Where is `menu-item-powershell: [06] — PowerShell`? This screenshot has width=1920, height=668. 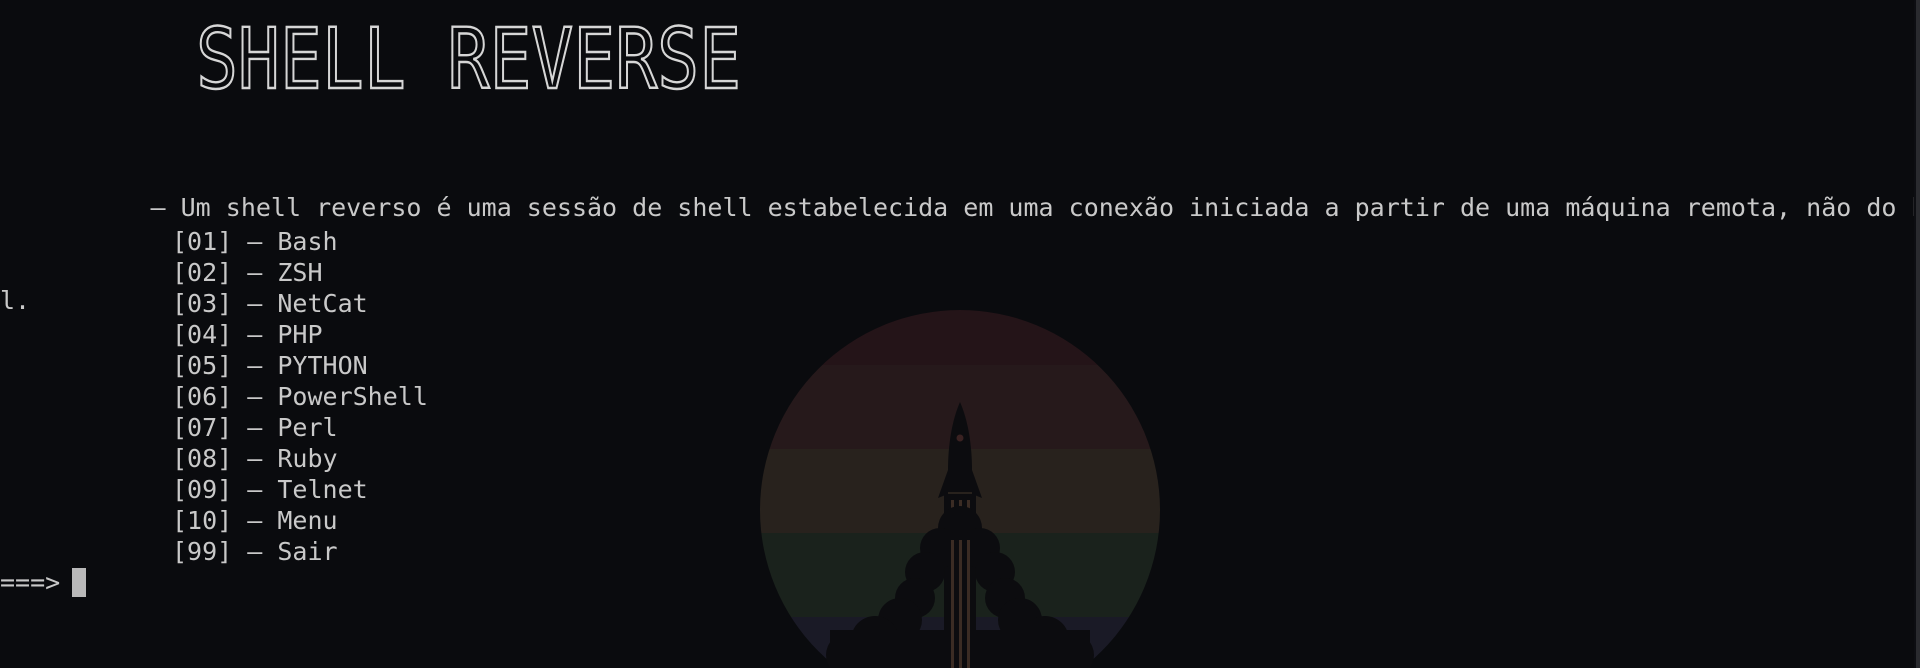
menu-item-powershell: [06] — PowerShell is located at coordinates (300, 396).